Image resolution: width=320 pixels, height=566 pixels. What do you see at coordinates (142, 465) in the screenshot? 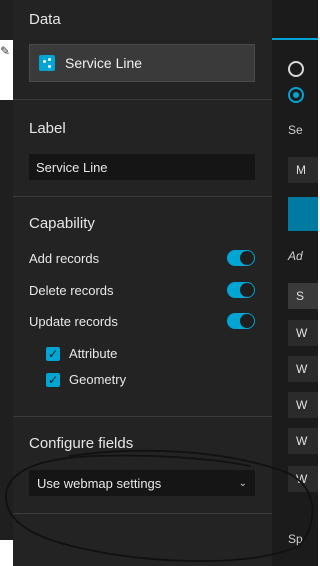
I see `configure-fields-section: Configure fields Use webmap settings ⌄` at bounding box center [142, 465].